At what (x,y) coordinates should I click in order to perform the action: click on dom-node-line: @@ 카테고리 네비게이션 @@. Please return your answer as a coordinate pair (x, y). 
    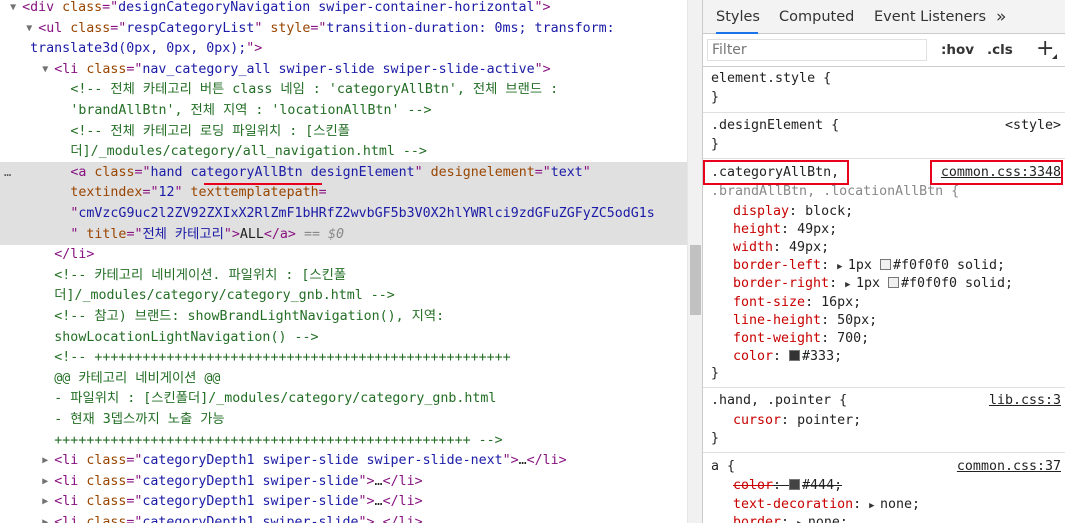
    Looking at the image, I should click on (343, 378).